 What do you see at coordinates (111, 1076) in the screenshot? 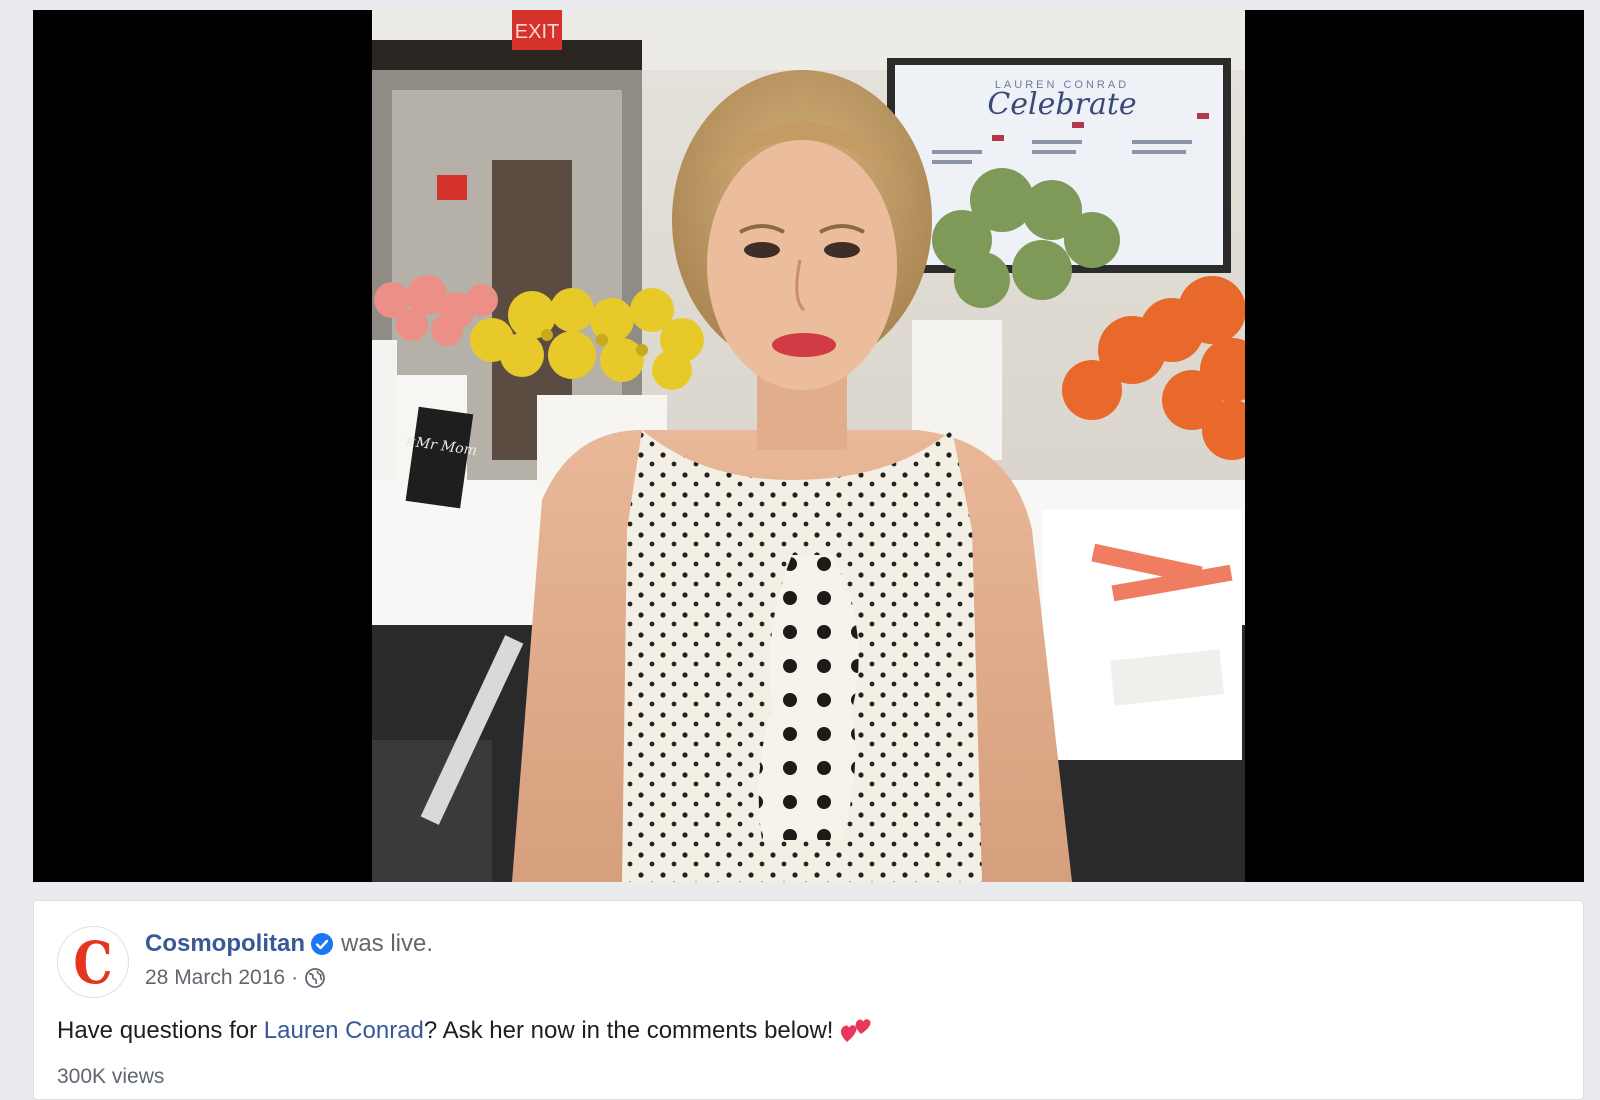
I see `view-count: 300K views` at bounding box center [111, 1076].